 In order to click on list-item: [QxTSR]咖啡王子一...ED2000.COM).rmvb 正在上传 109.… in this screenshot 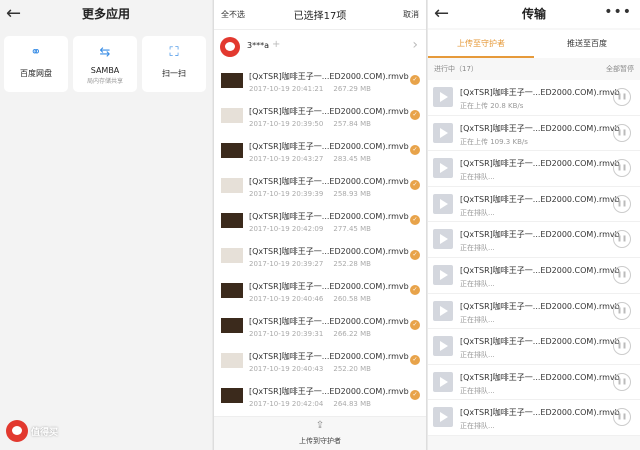, I will do `click(534, 133)`.